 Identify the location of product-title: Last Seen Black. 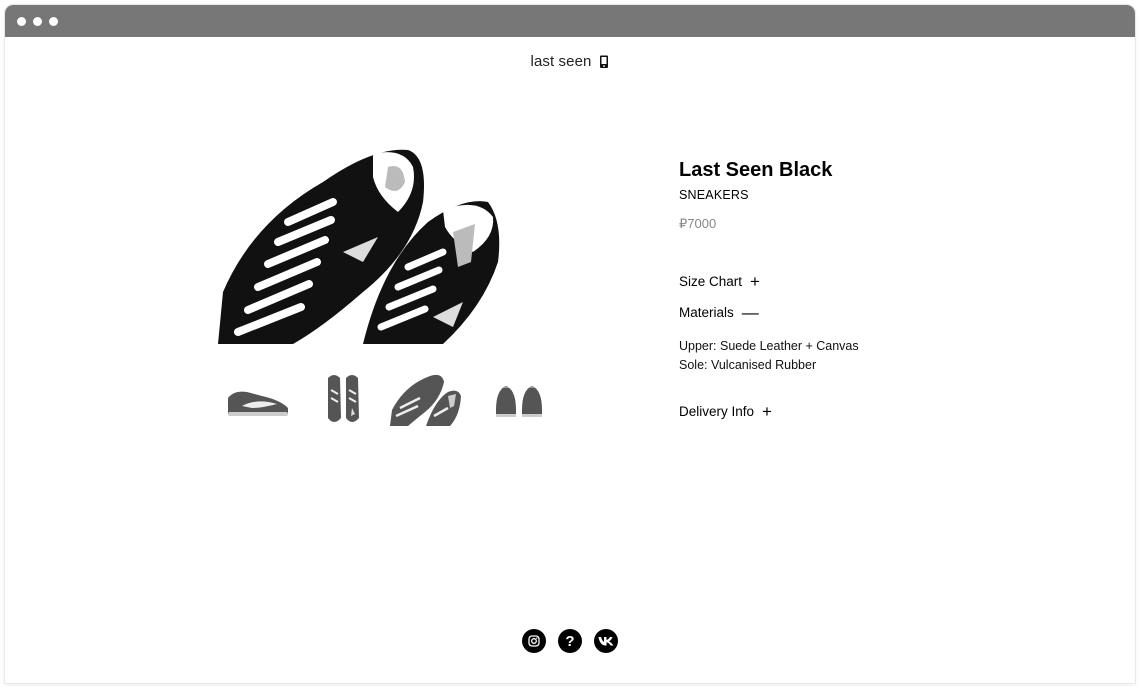
(756, 170).